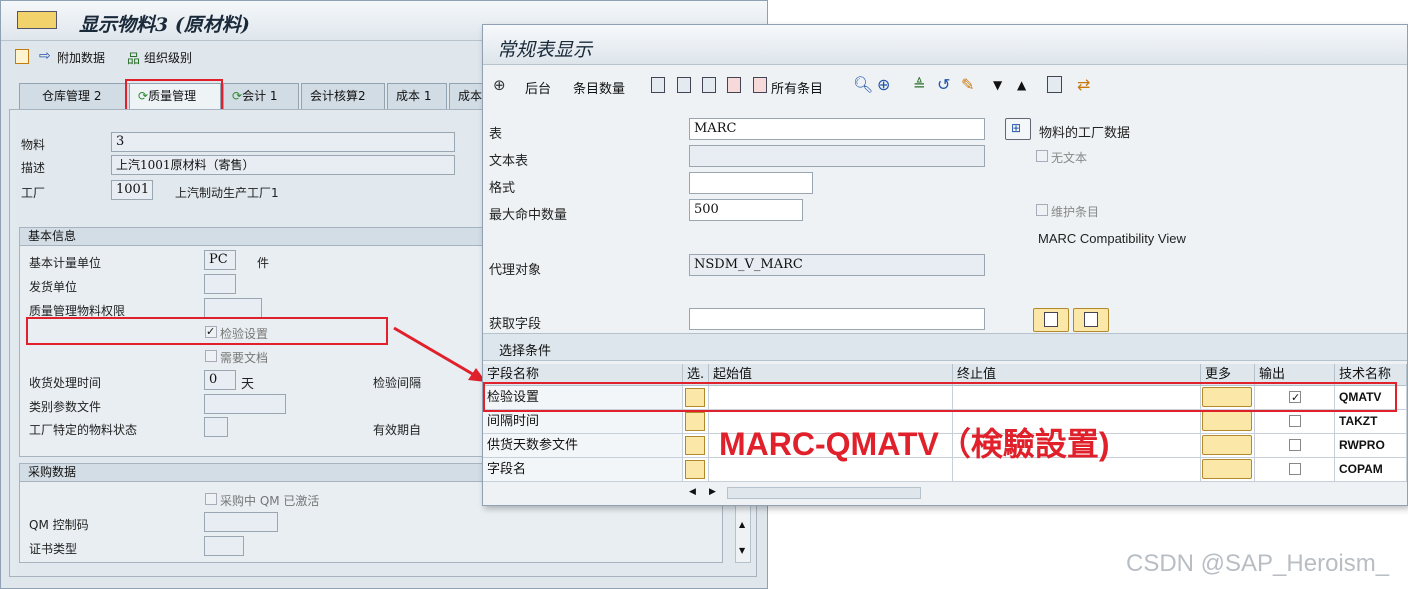  What do you see at coordinates (343, 96) in the screenshot?
I see `tab-costing-2: 会计核算2` at bounding box center [343, 96].